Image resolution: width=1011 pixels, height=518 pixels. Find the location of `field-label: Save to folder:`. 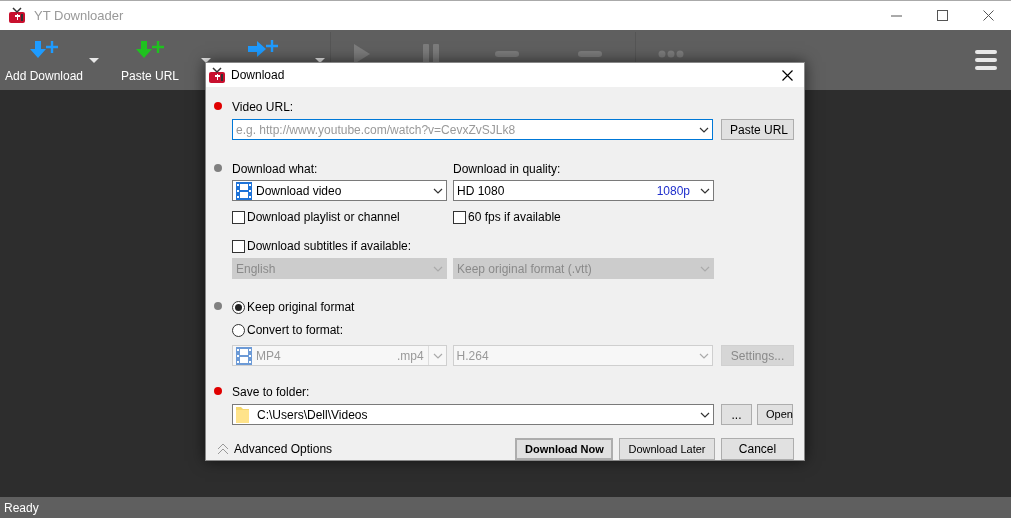

field-label: Save to folder: is located at coordinates (271, 392).